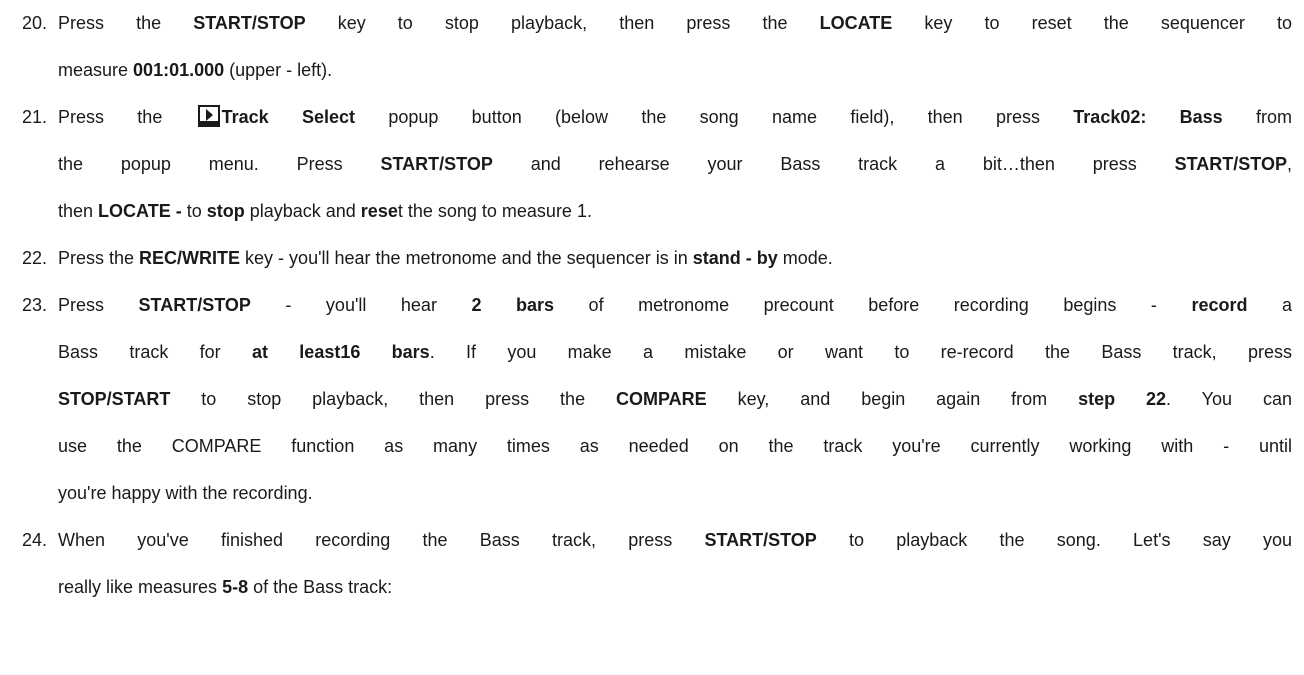 This screenshot has height=675, width=1304. What do you see at coordinates (288, 117) in the screenshot?
I see `button-name: Track Select` at bounding box center [288, 117].